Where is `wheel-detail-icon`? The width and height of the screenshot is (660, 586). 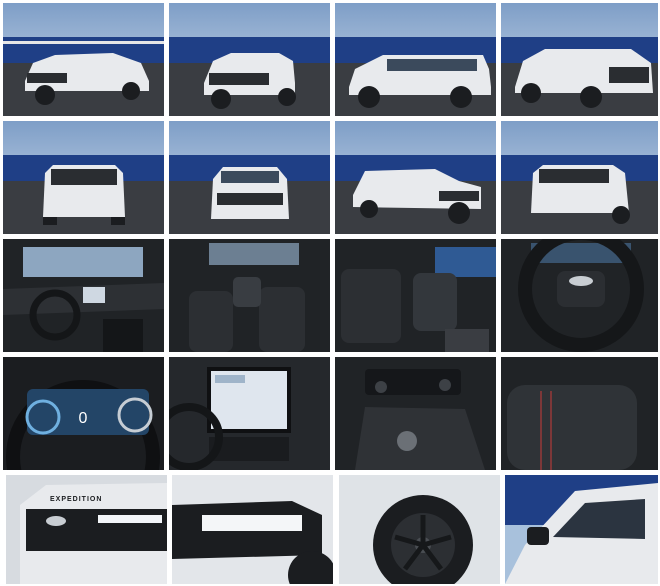
wheel-detail-icon is located at coordinates (419, 529).